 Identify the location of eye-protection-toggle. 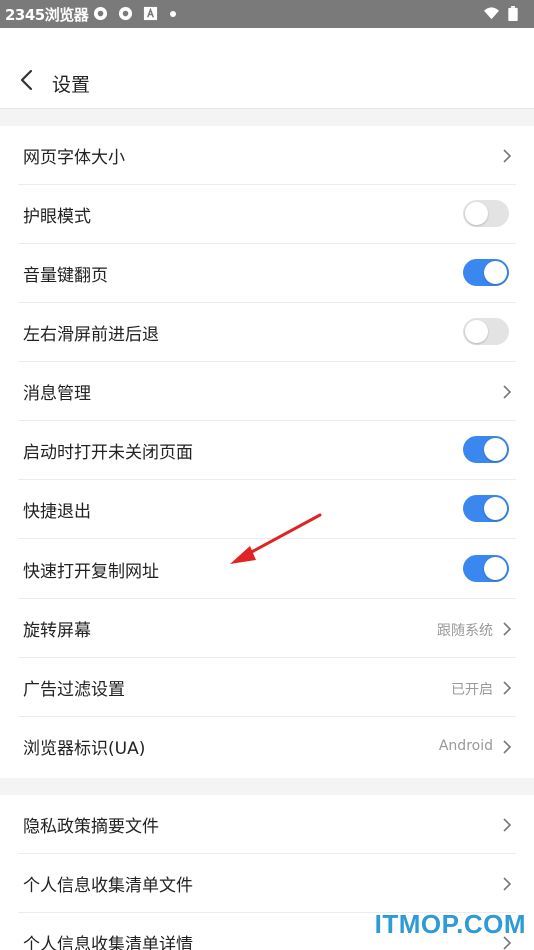
(486, 213).